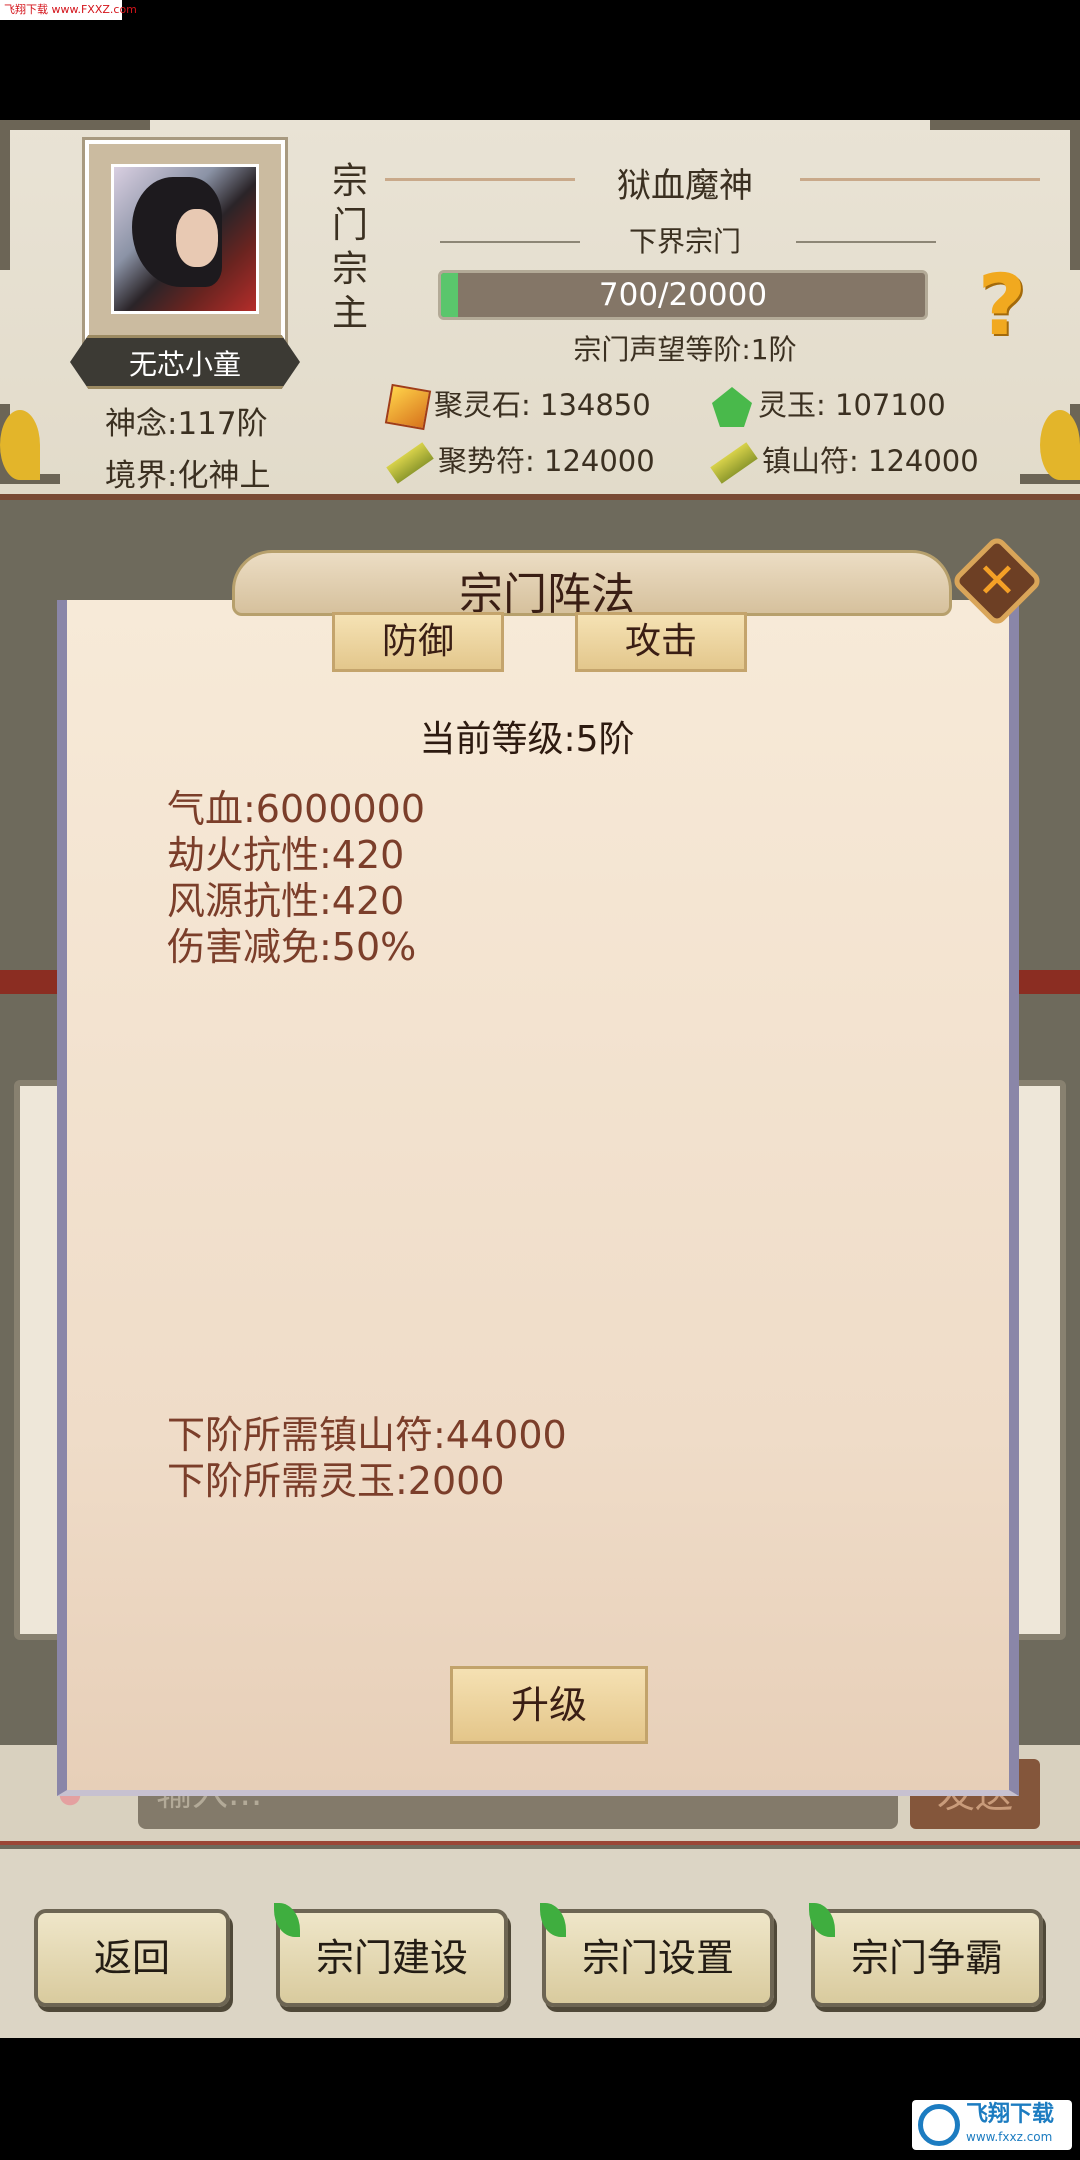  Describe the element at coordinates (685, 349) in the screenshot. I see `reputation-level: 宗门声望等阶:1阶` at that location.